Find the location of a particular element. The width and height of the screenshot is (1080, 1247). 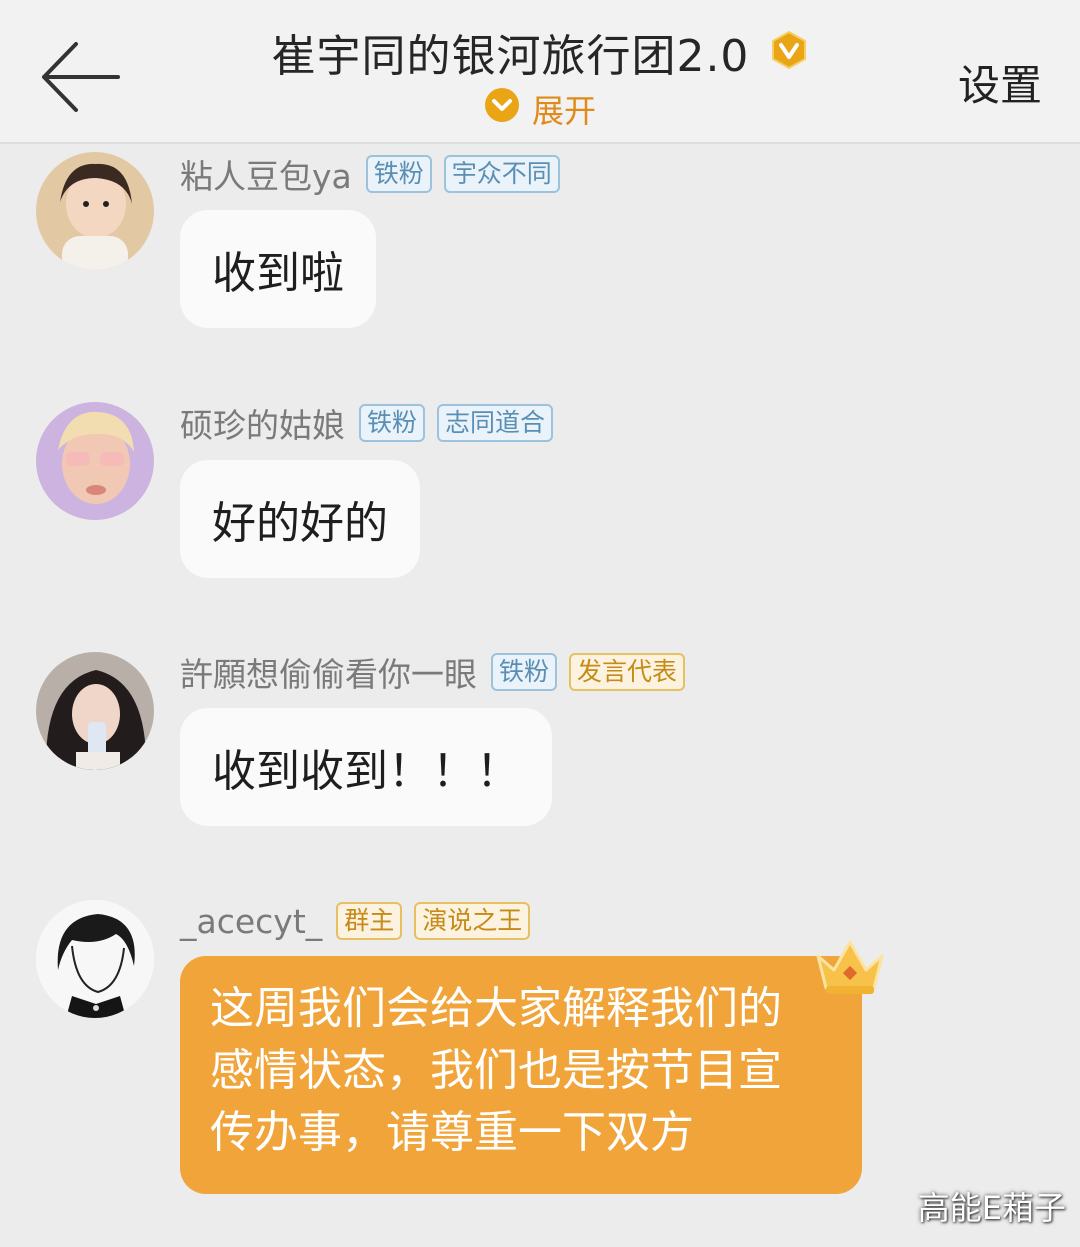

settings-button: 设置 is located at coordinates (1000, 82).